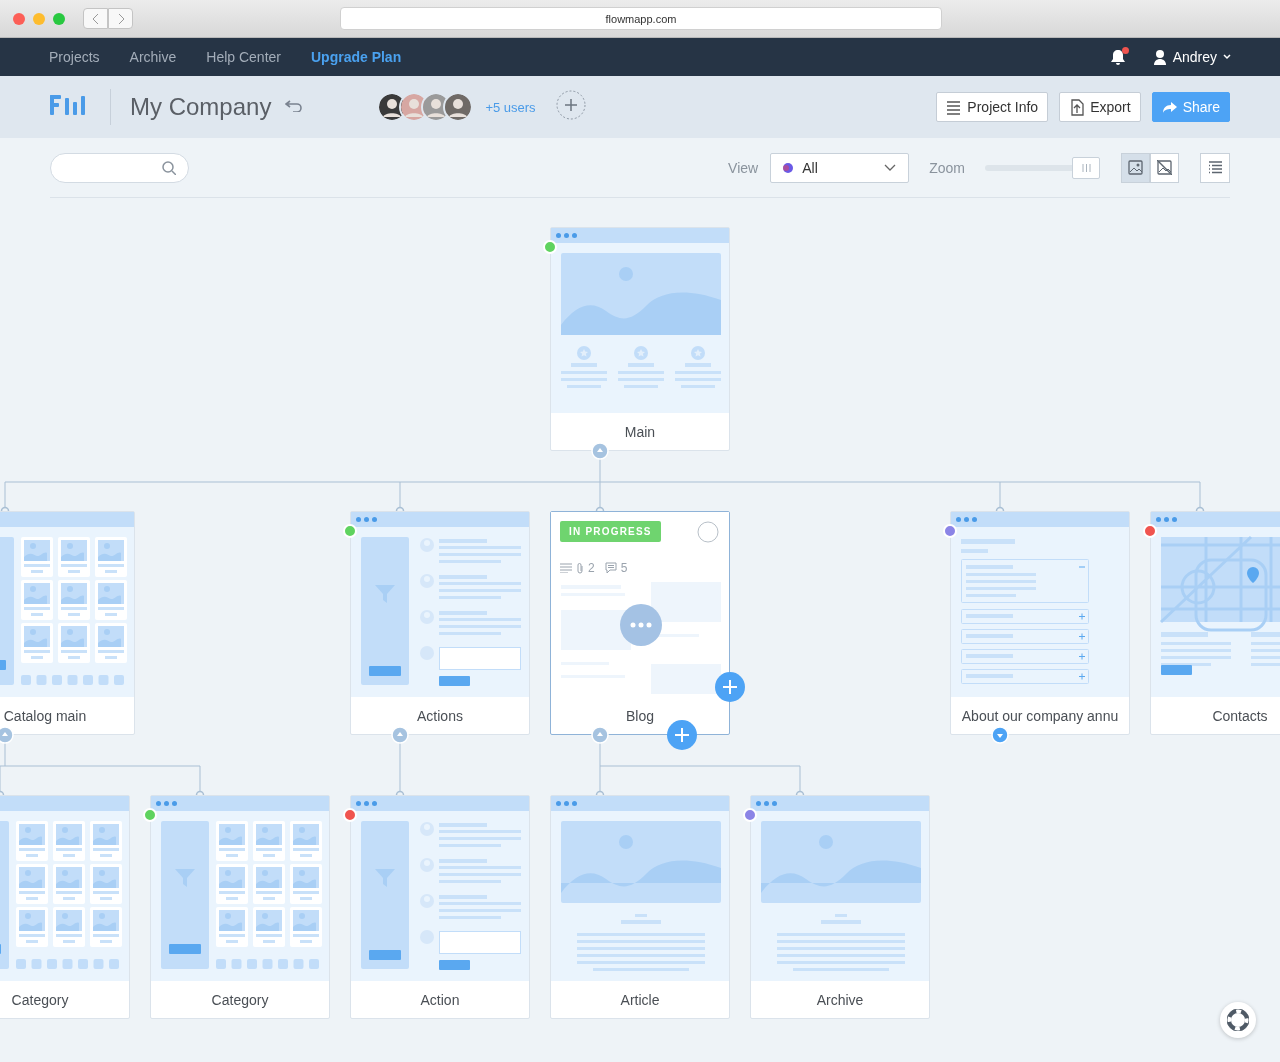  Describe the element at coordinates (1100, 107) in the screenshot. I see `toolbar-button: Export` at that location.